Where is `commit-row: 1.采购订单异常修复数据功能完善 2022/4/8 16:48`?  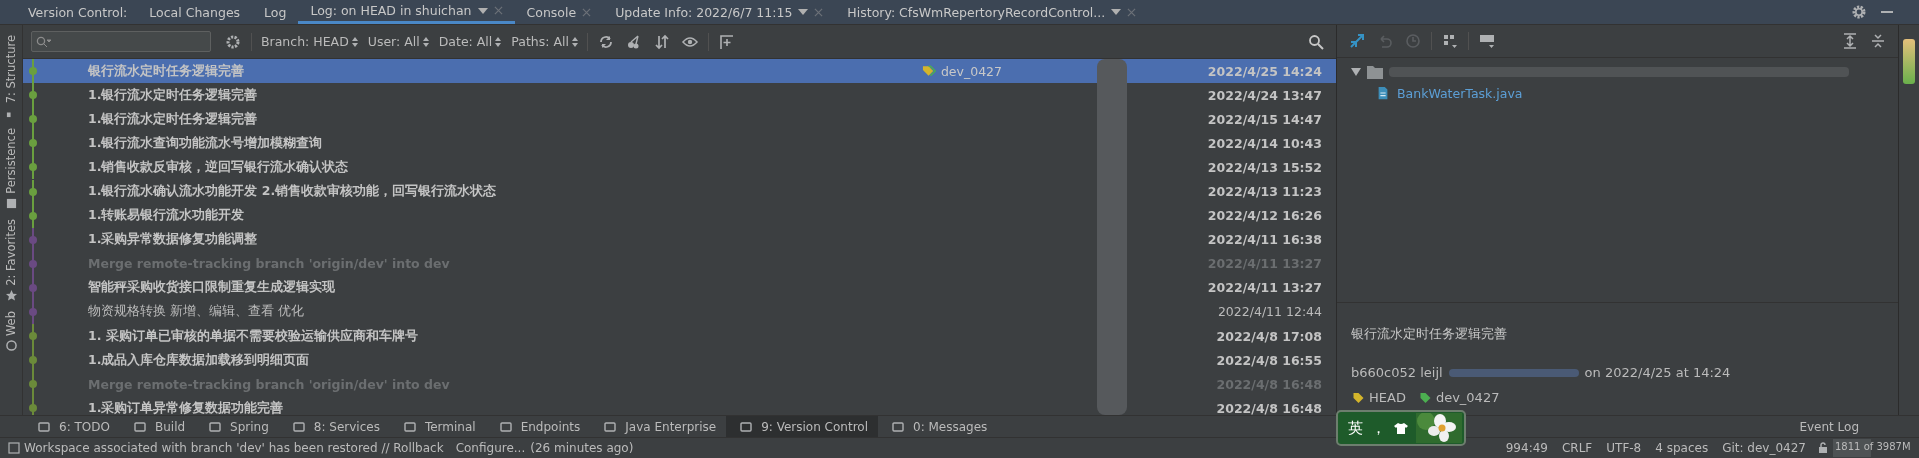
commit-row: 1.采购订单异常修复数据功能完善 2022/4/8 16:48 is located at coordinates (679, 405).